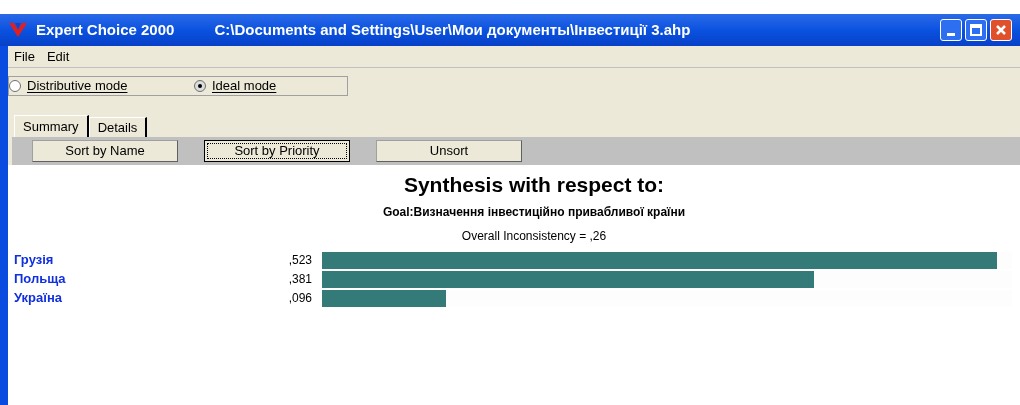 The height and width of the screenshot is (405, 1020). Describe the element at coordinates (40, 279) in the screenshot. I see `alternative-name: Польща` at that location.